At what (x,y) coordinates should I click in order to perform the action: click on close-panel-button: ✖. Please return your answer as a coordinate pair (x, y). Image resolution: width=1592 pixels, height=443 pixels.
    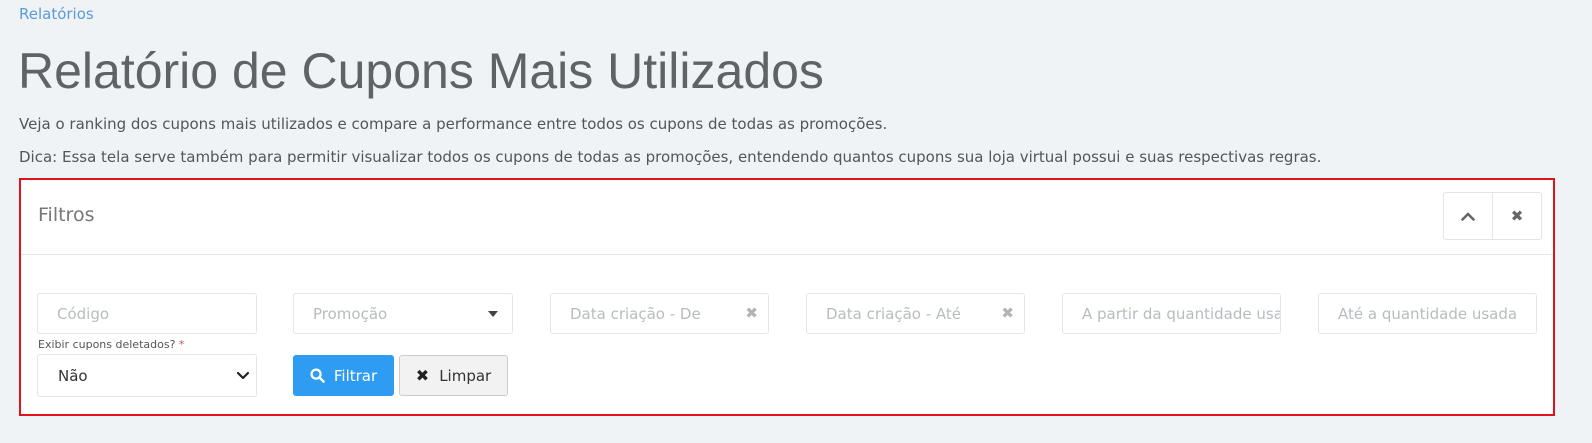
    Looking at the image, I should click on (1516, 216).